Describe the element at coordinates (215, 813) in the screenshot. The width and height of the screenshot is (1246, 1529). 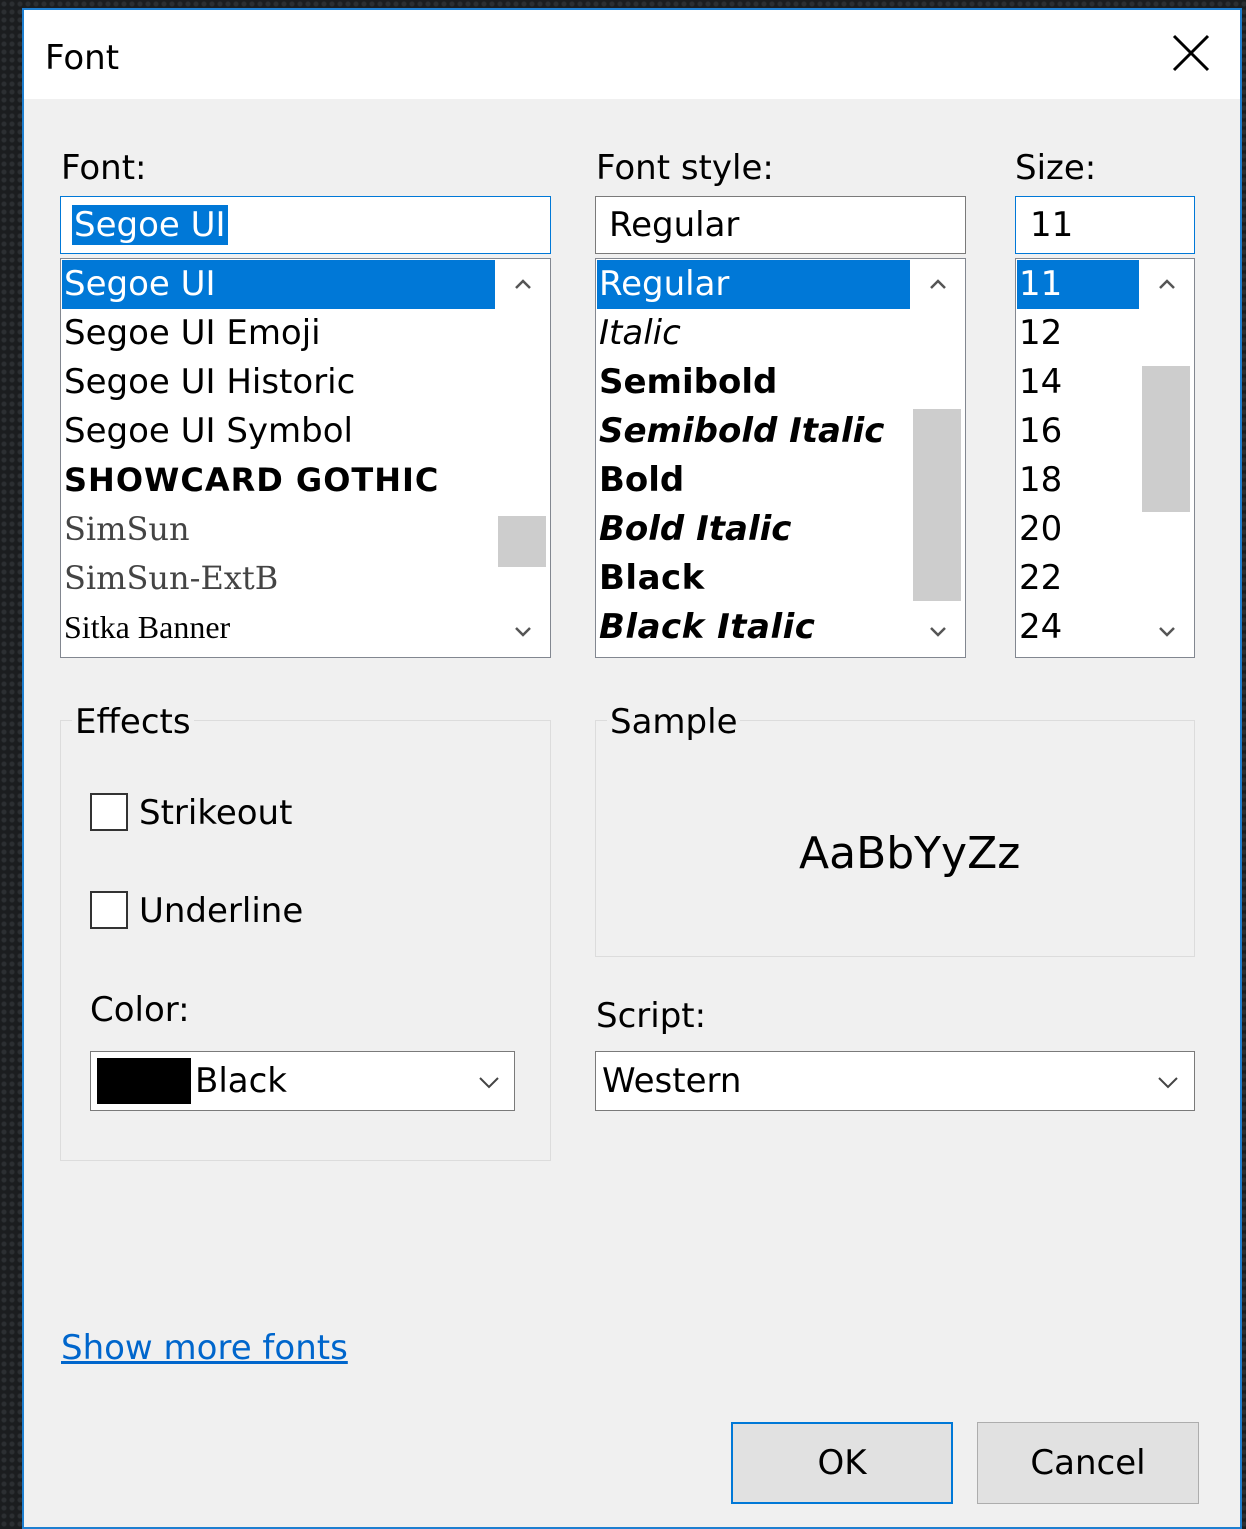
I see `strikeout-label: Strikeout` at that location.